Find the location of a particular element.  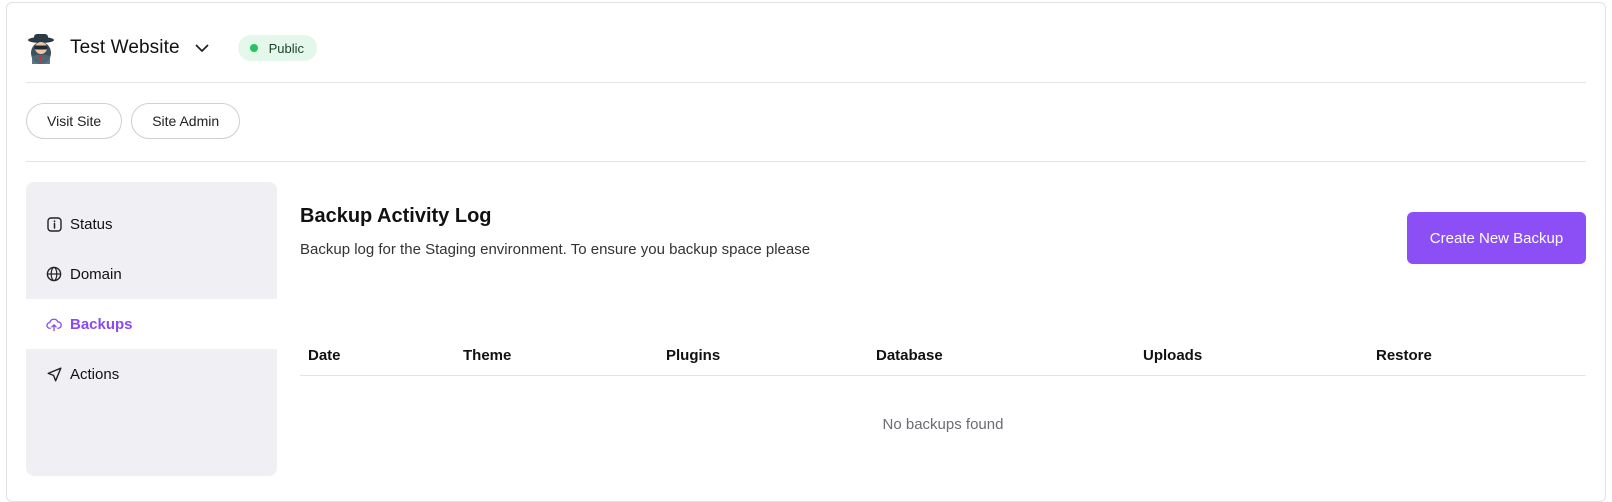

cloud-upload-icon is located at coordinates (54, 324).